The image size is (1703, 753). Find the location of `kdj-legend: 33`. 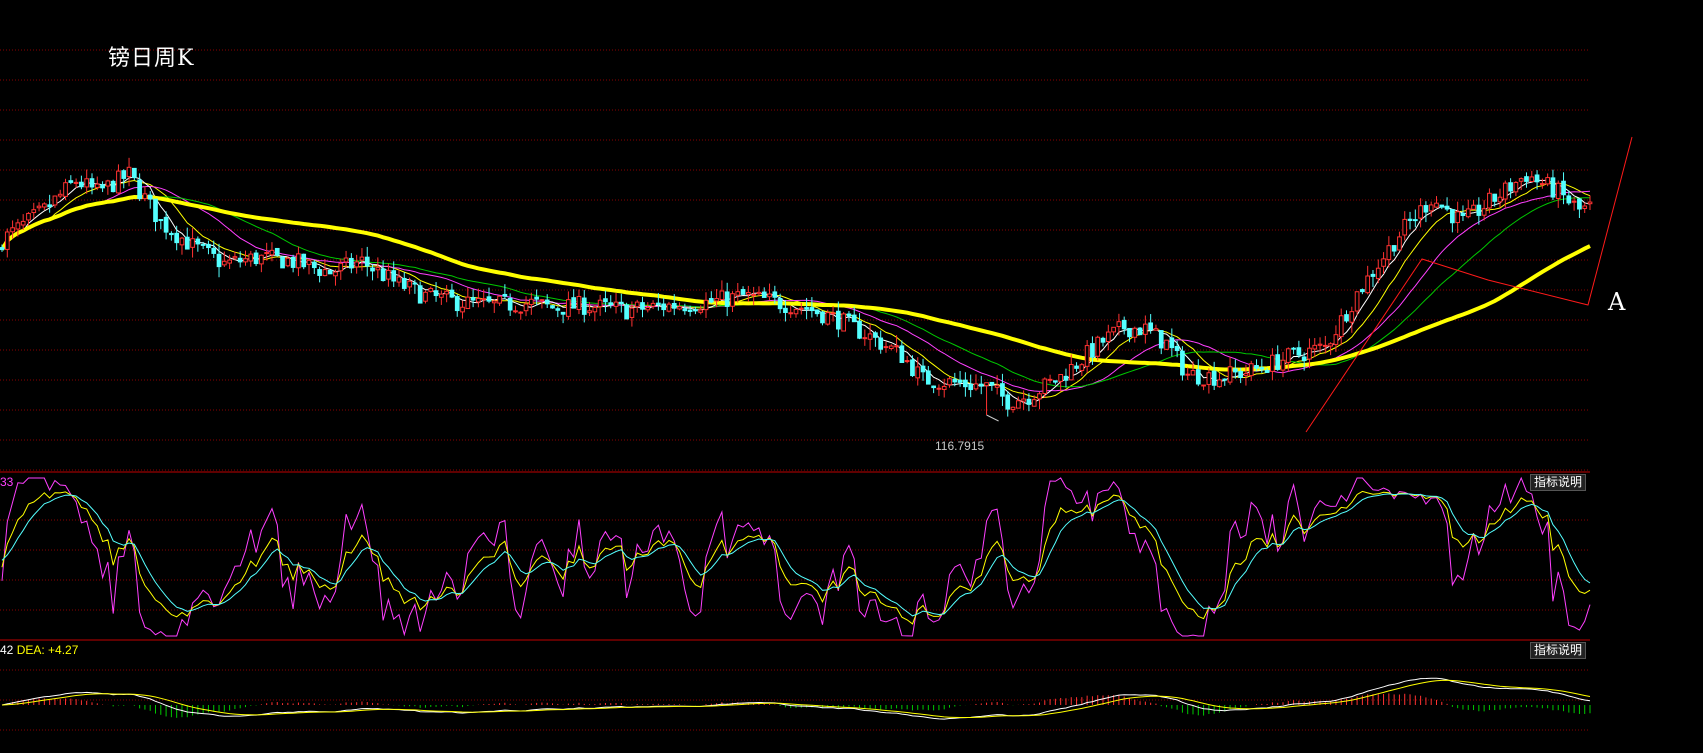

kdj-legend: 33 is located at coordinates (6, 482).